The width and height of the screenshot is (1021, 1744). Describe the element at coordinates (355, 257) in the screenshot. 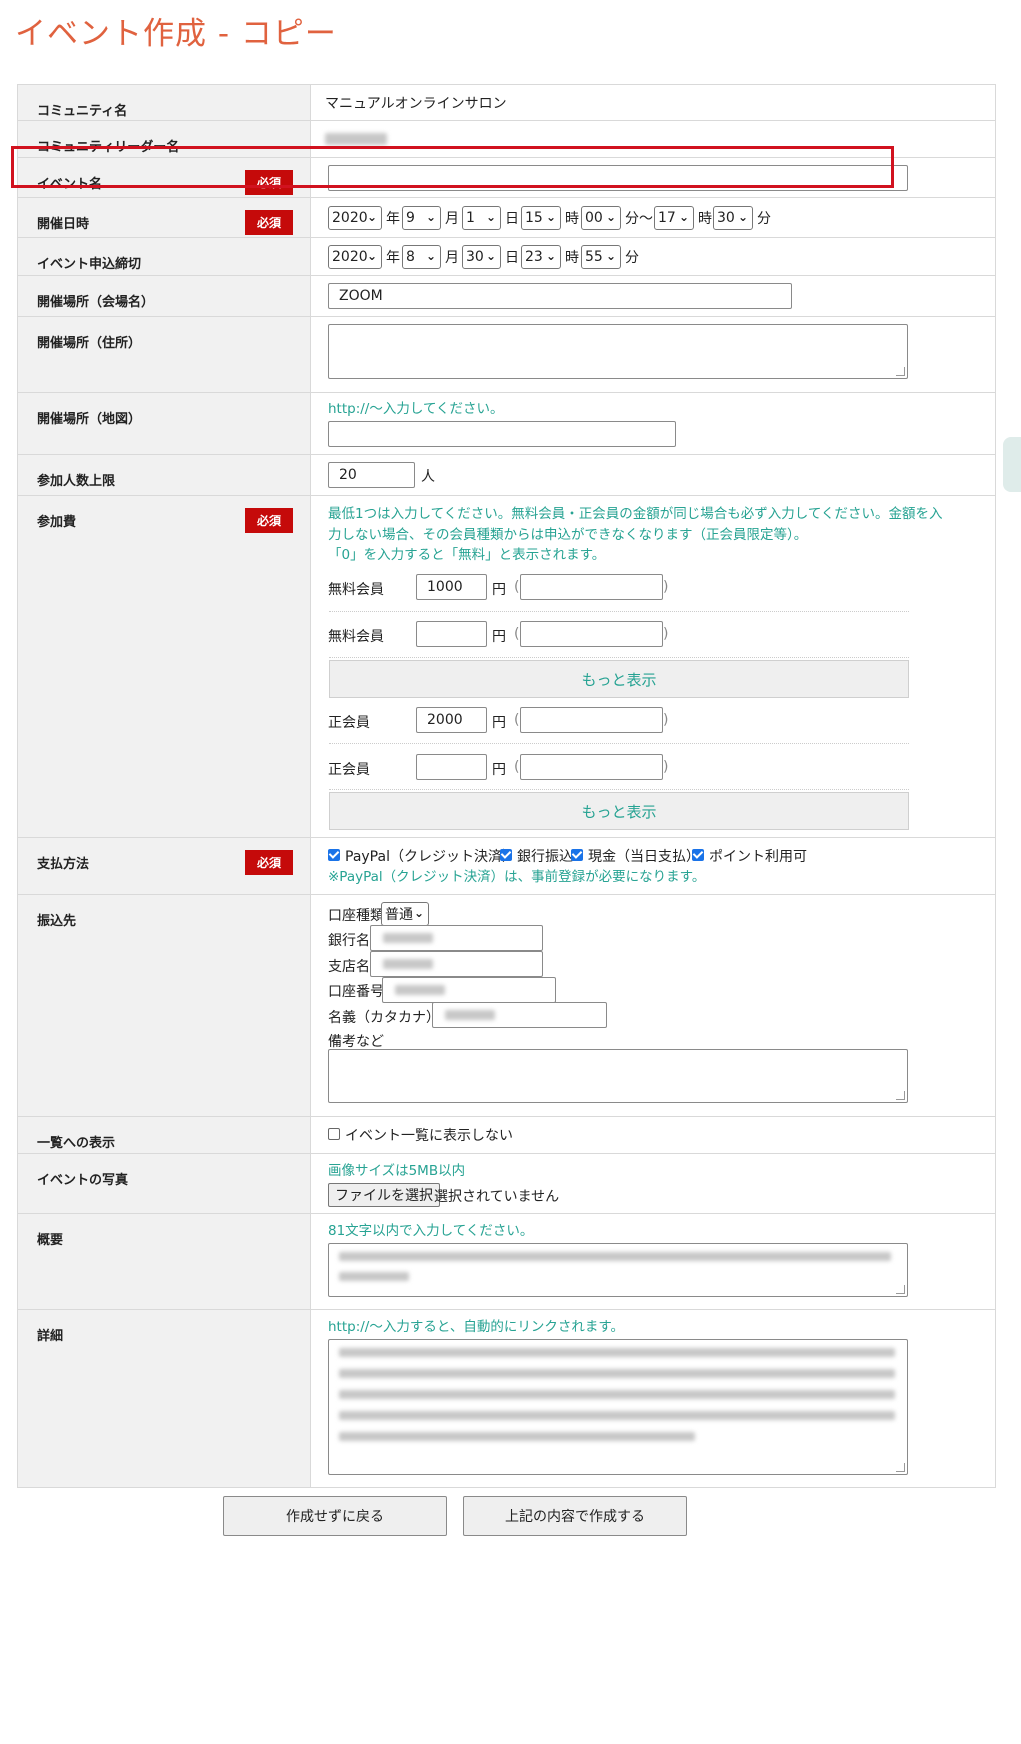

I see `deadline-year-select: 2020 ⌄` at that location.